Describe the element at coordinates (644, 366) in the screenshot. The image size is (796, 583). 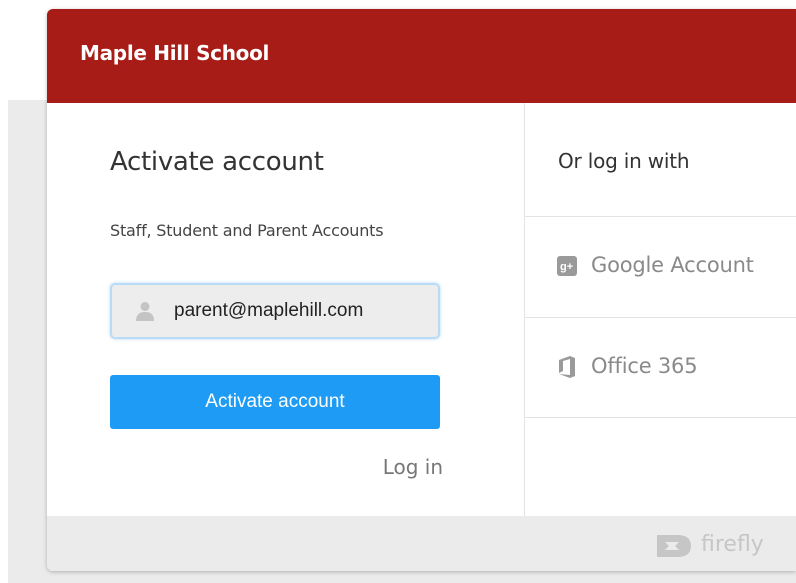
I see `office-365-label: Office 365` at that location.